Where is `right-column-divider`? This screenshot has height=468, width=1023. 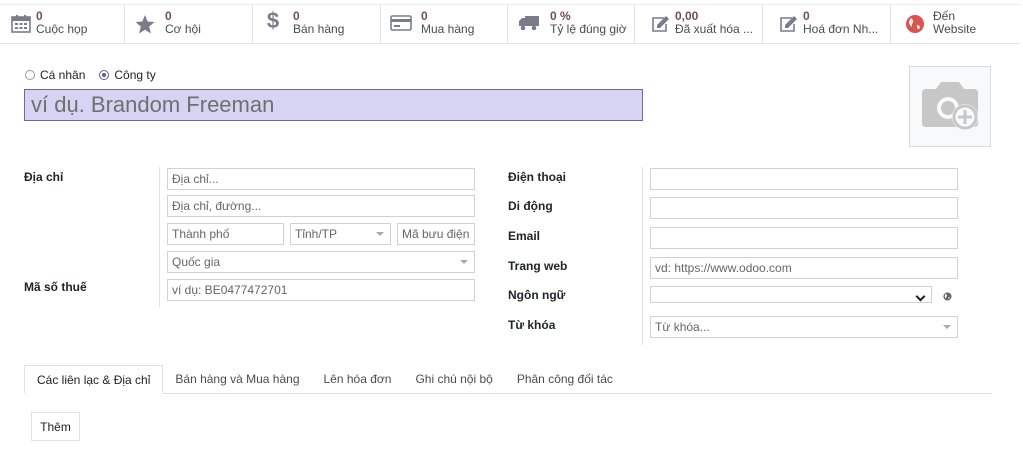
right-column-divider is located at coordinates (642, 256).